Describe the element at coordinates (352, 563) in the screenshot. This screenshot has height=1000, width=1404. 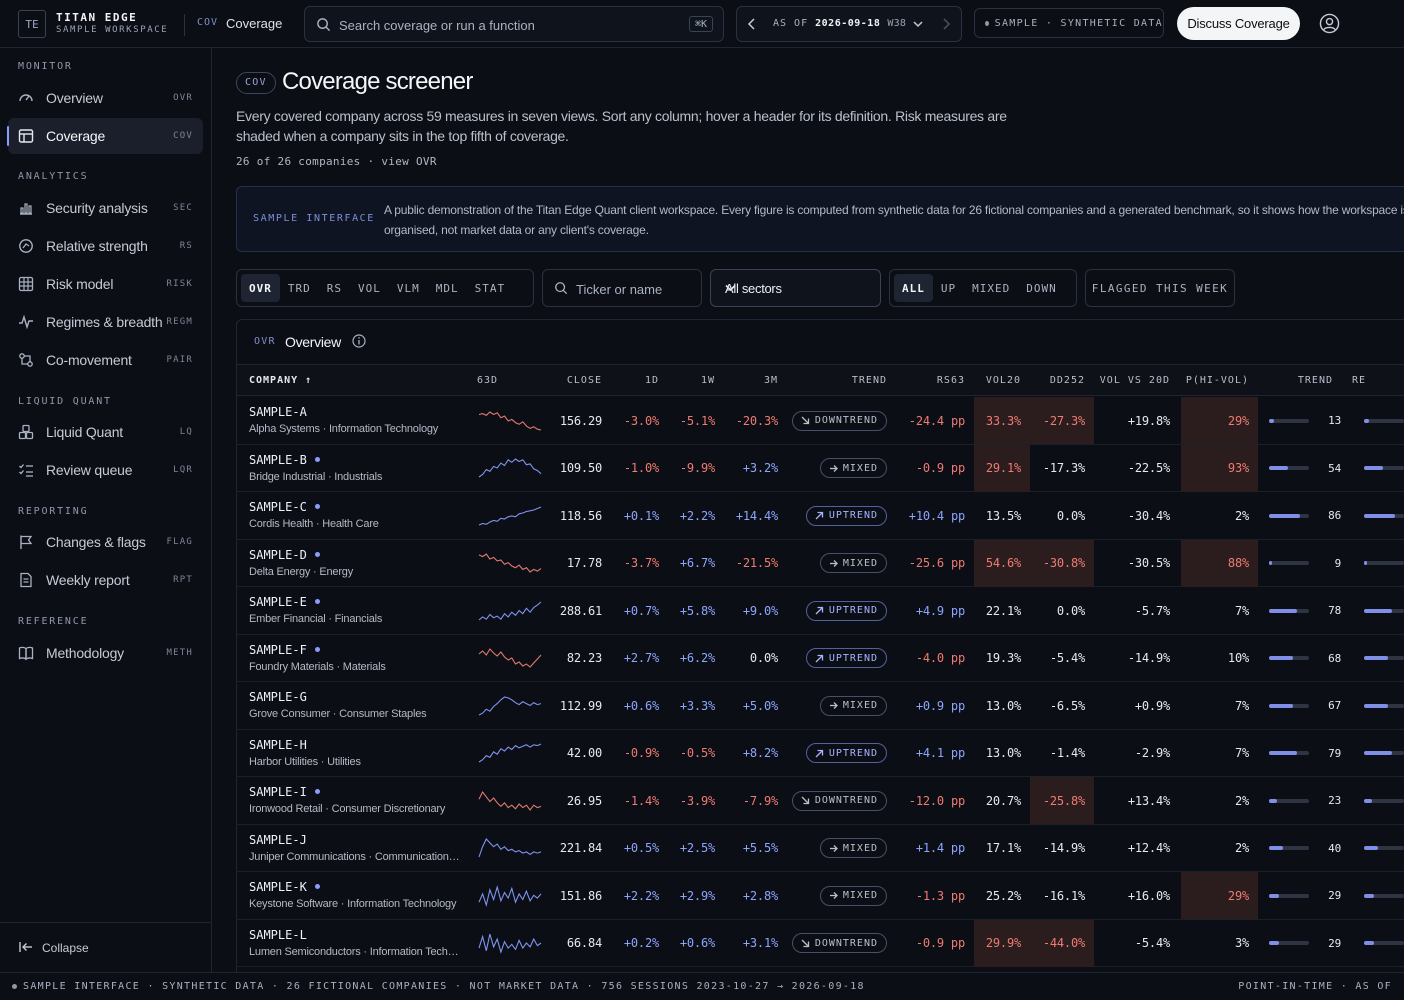
I see `company-cell: SAMPLE-D Delta Energy · Energy` at that location.